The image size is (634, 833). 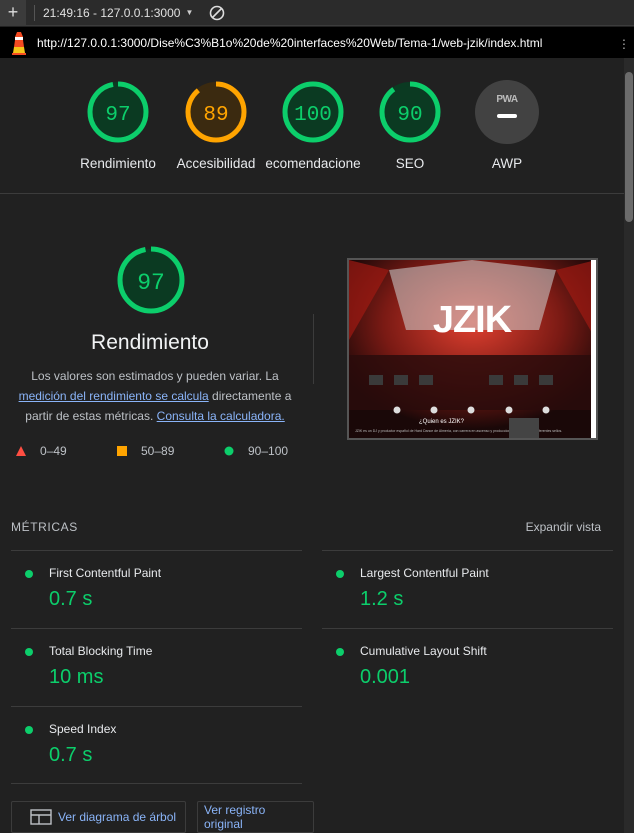 I want to click on metrics-divider, so click(x=156, y=783).